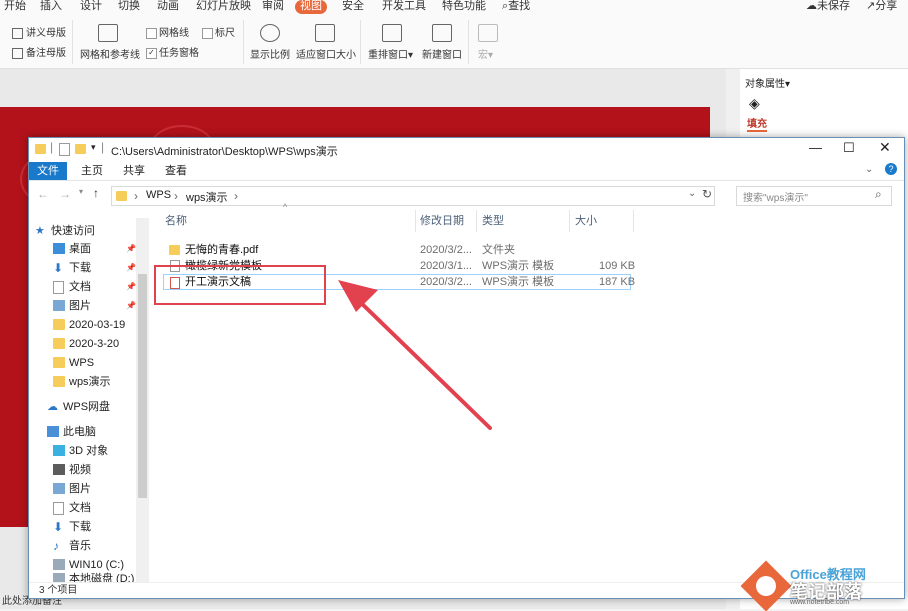 This screenshot has width=908, height=611. Describe the element at coordinates (59, 305) in the screenshot. I see `picture-icon` at that location.